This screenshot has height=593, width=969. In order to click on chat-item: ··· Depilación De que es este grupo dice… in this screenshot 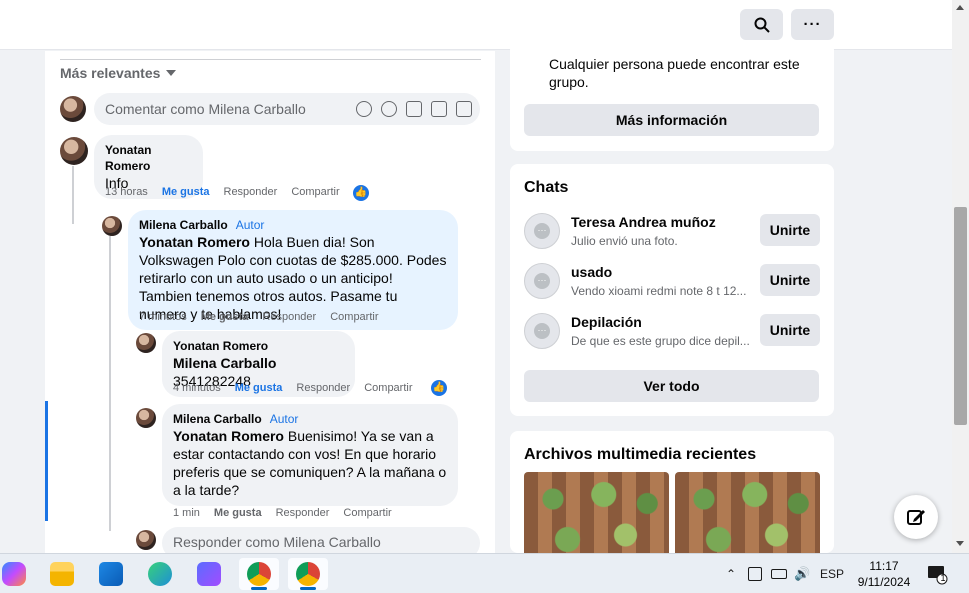, I will do `click(672, 331)`.